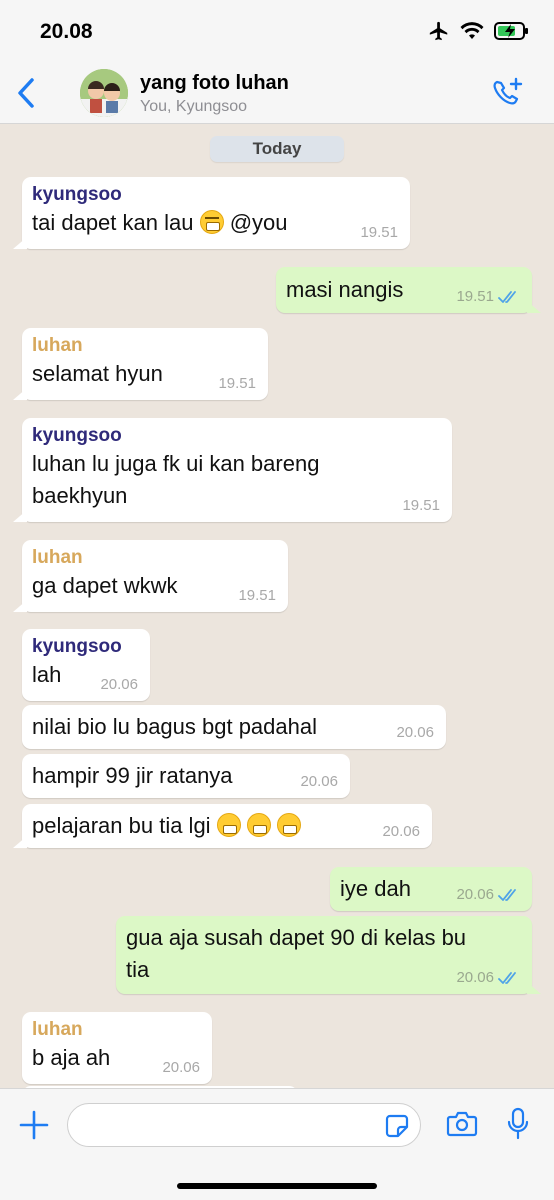 The width and height of the screenshot is (554, 1200). What do you see at coordinates (438, 31) in the screenshot?
I see `airplane-icon` at bounding box center [438, 31].